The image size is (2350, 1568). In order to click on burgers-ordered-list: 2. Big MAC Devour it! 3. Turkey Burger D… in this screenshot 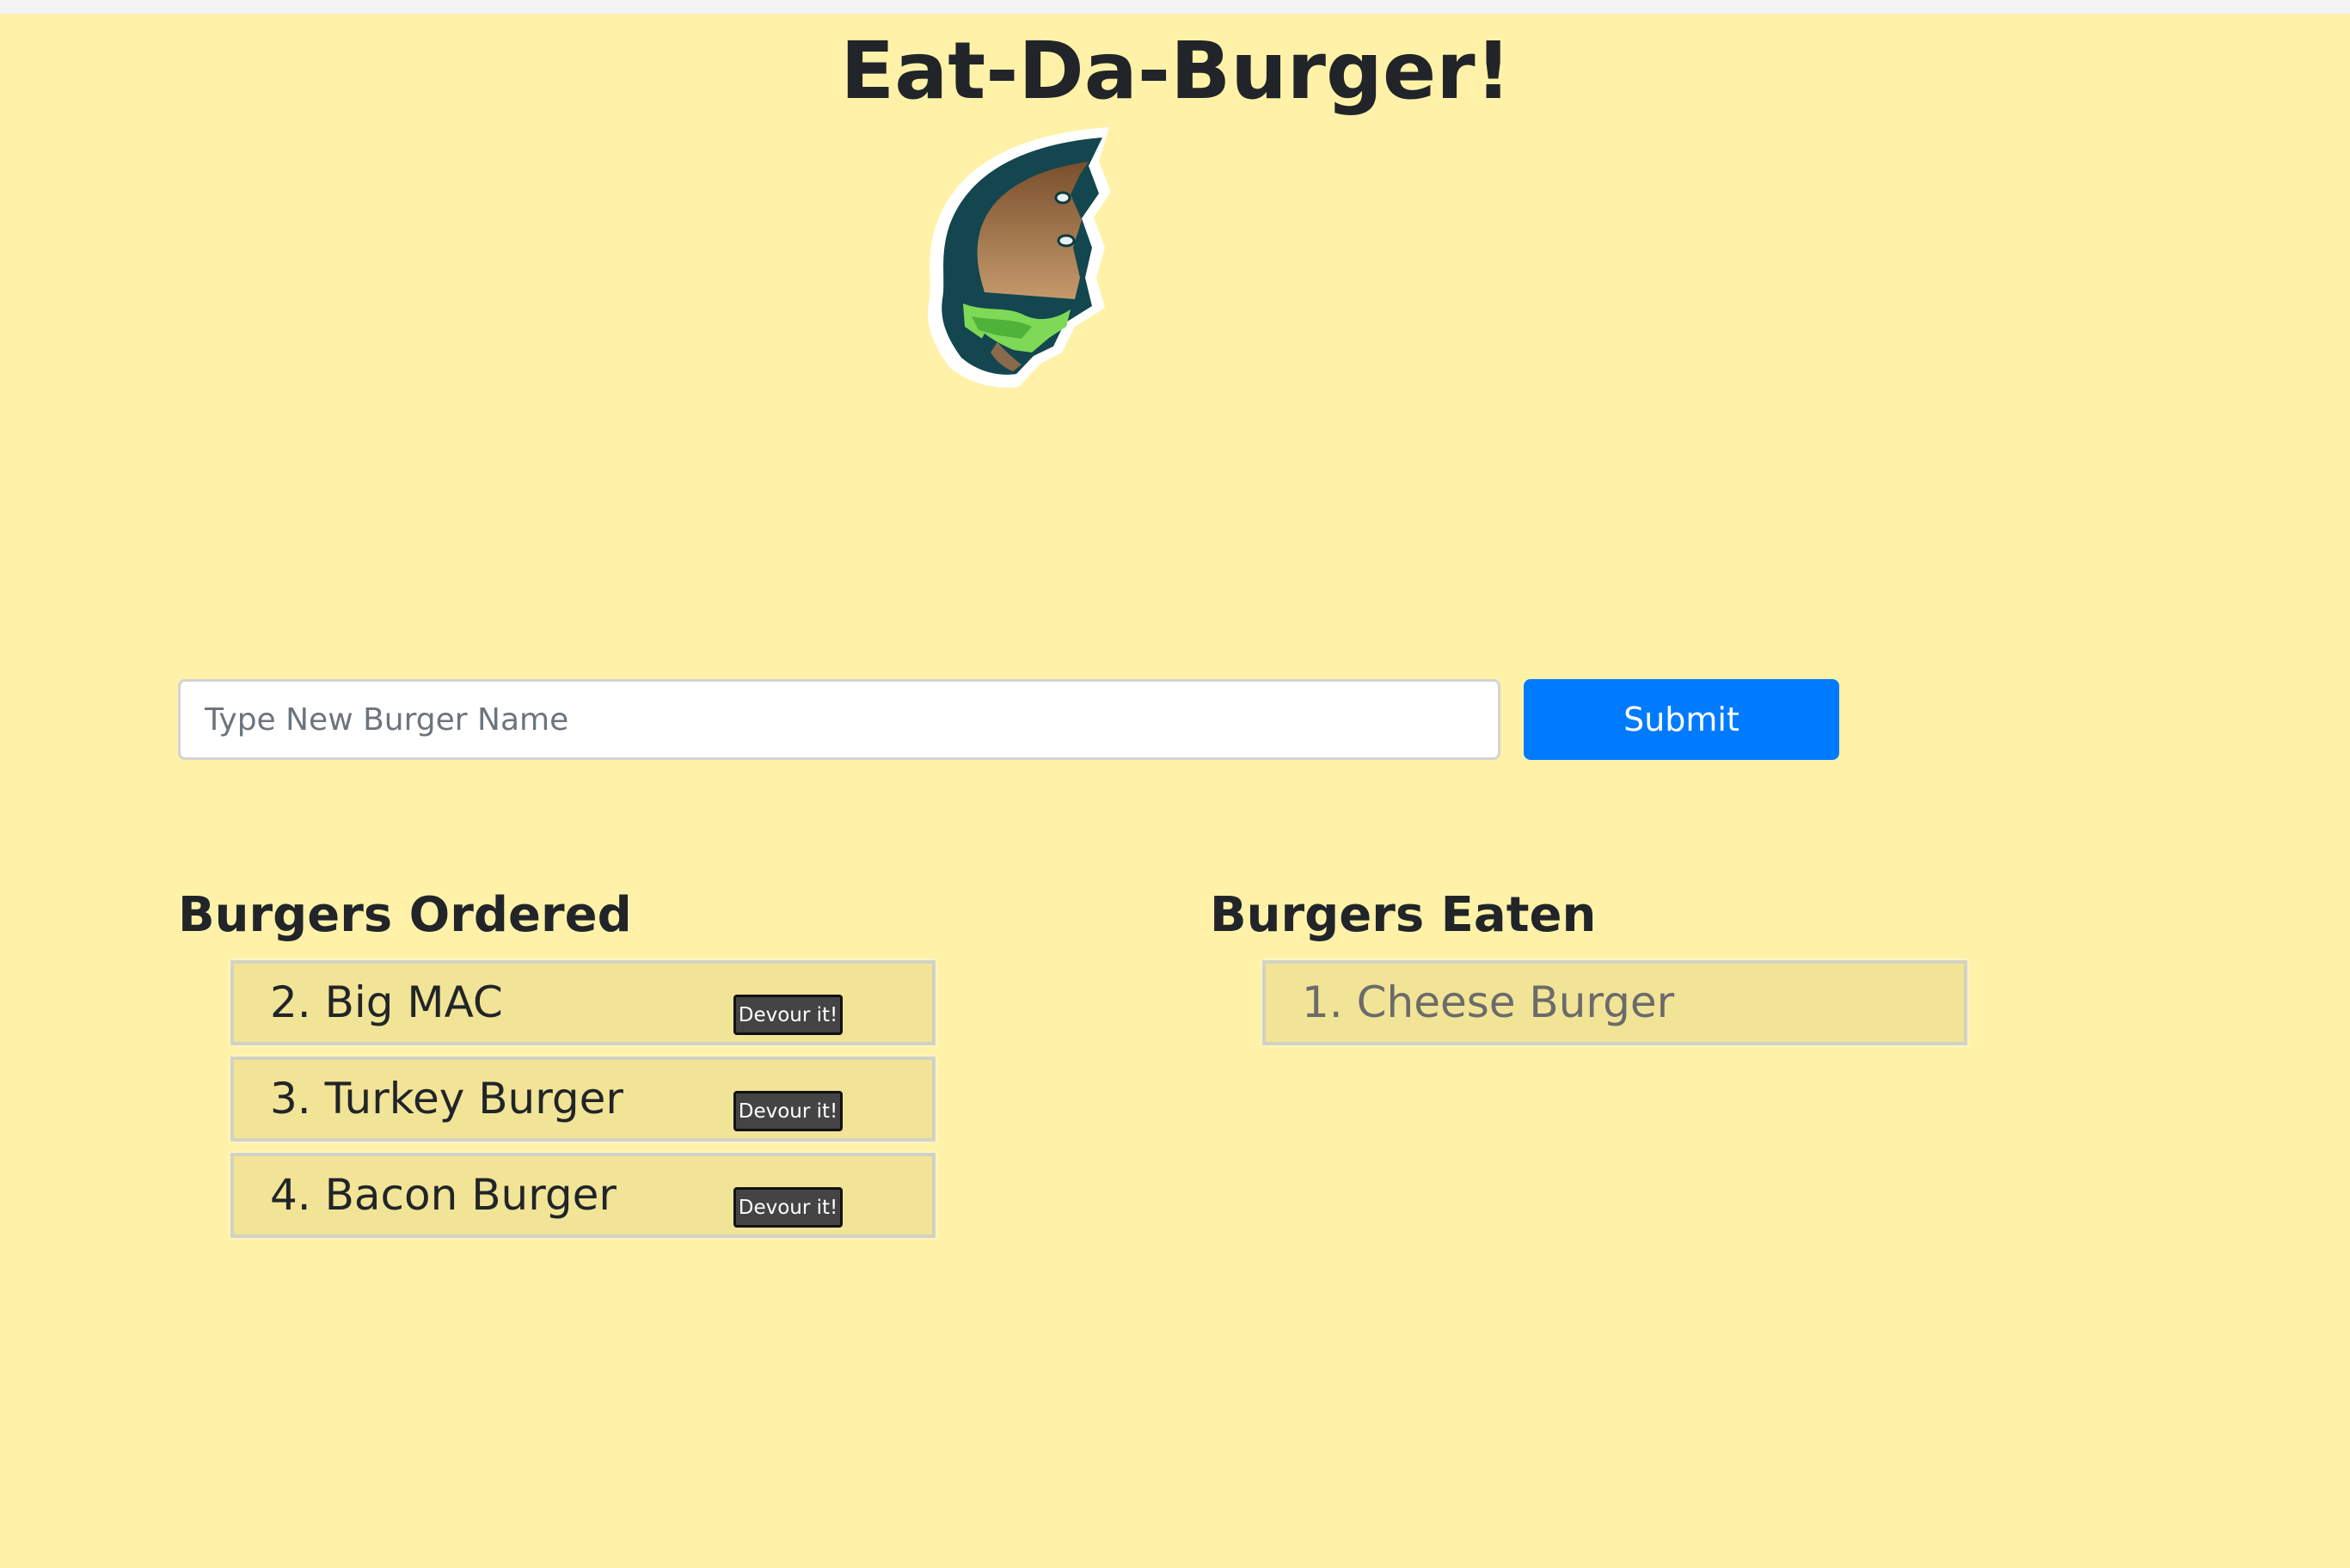, I will do `click(583, 1104)`.